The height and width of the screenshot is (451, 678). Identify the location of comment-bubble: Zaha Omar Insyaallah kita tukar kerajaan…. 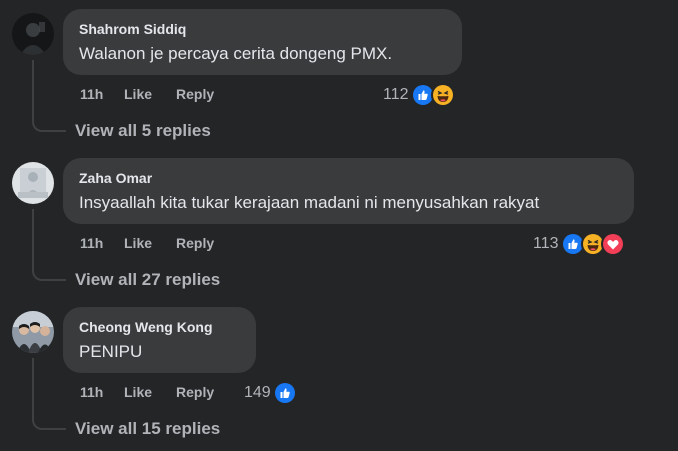
(348, 191).